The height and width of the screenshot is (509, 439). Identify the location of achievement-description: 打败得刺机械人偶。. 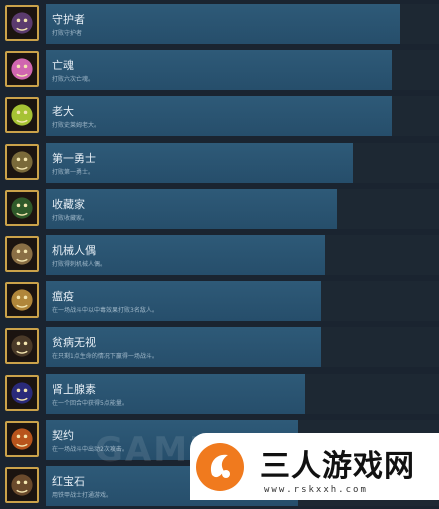
(79, 264).